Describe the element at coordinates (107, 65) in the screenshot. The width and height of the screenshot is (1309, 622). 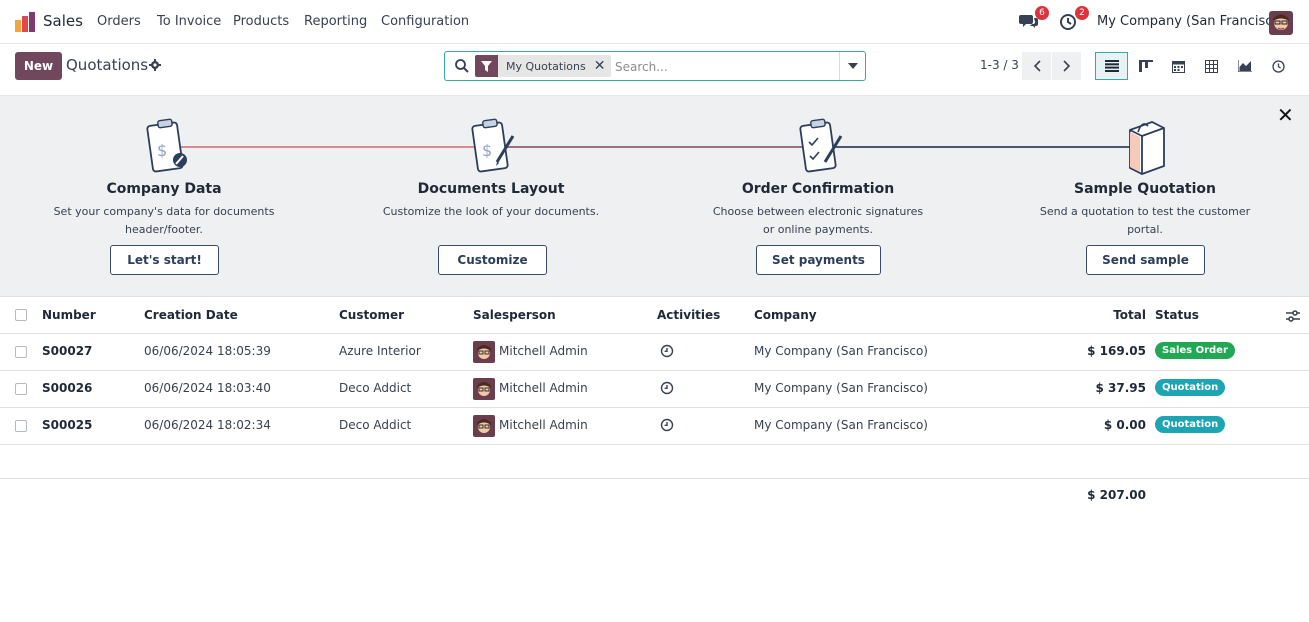
I see `page-title: Quotations` at that location.